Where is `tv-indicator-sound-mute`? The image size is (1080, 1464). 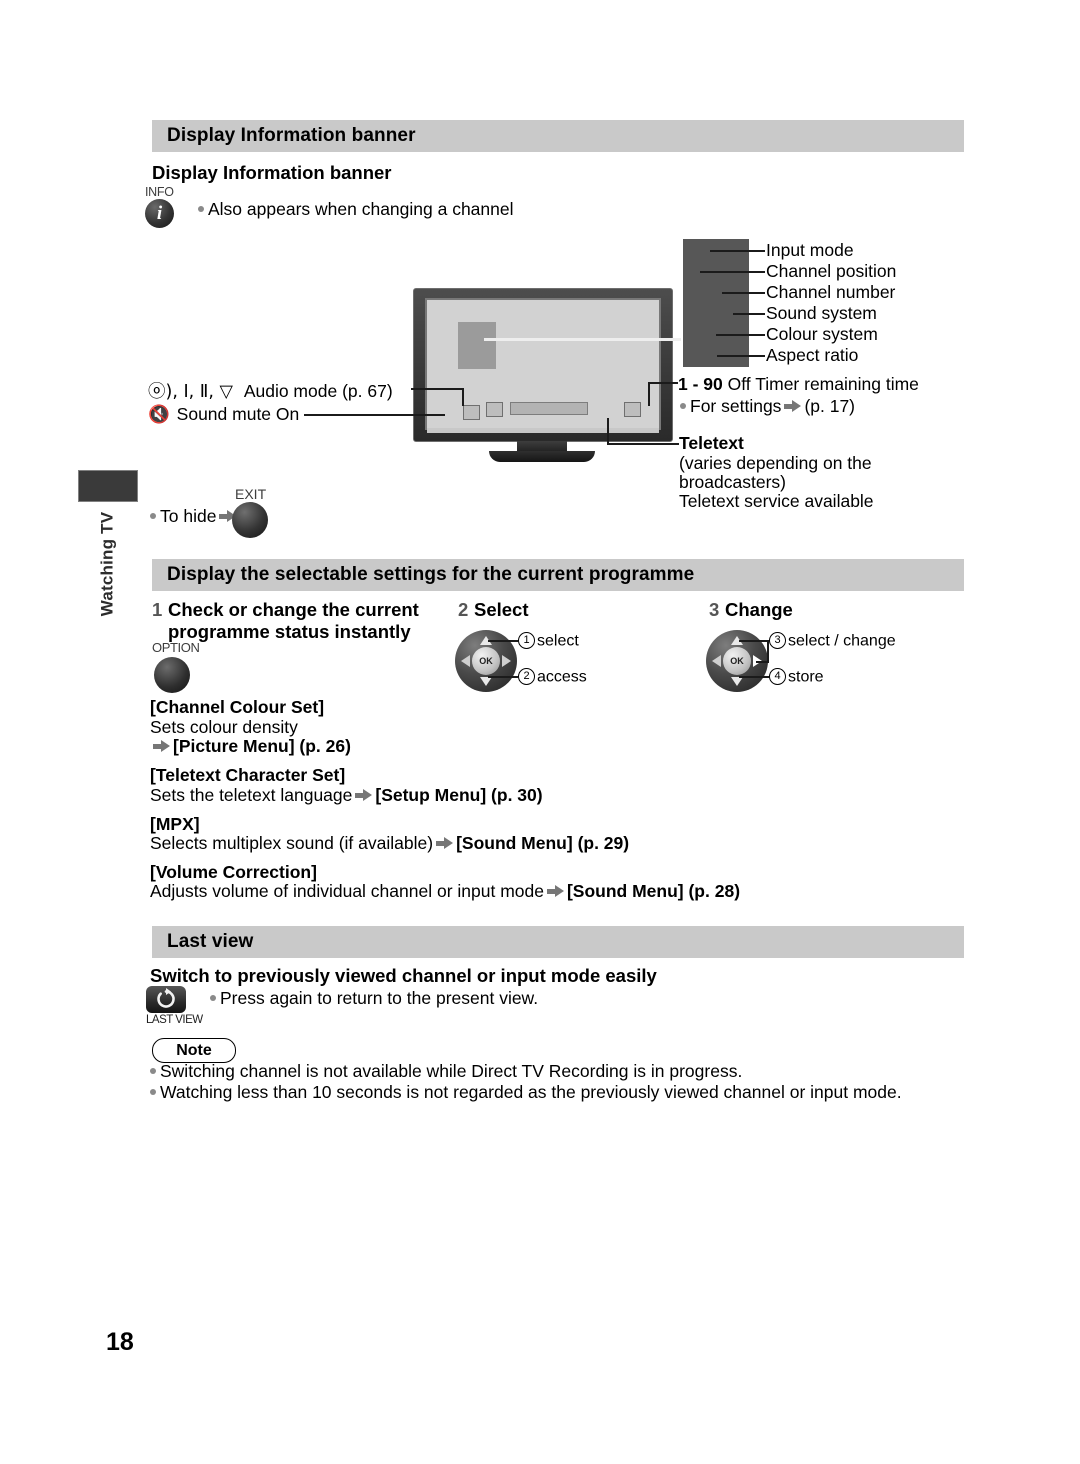
tv-indicator-sound-mute is located at coordinates (494, 409).